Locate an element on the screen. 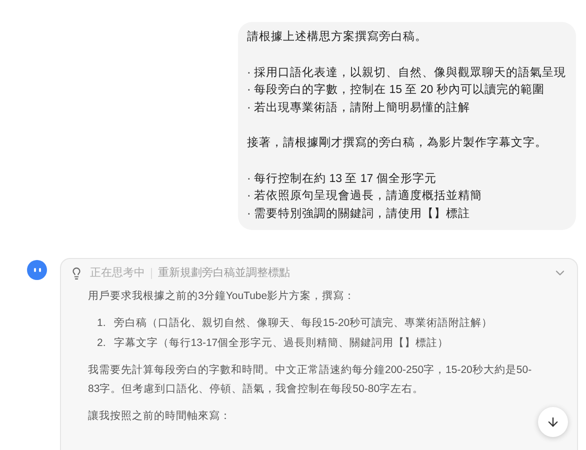 The height and width of the screenshot is (450, 586). list-item-text: 字幕文字（每行13-17個全形字元、過長則精簡、關鍵詞用【】標註） is located at coordinates (281, 343).